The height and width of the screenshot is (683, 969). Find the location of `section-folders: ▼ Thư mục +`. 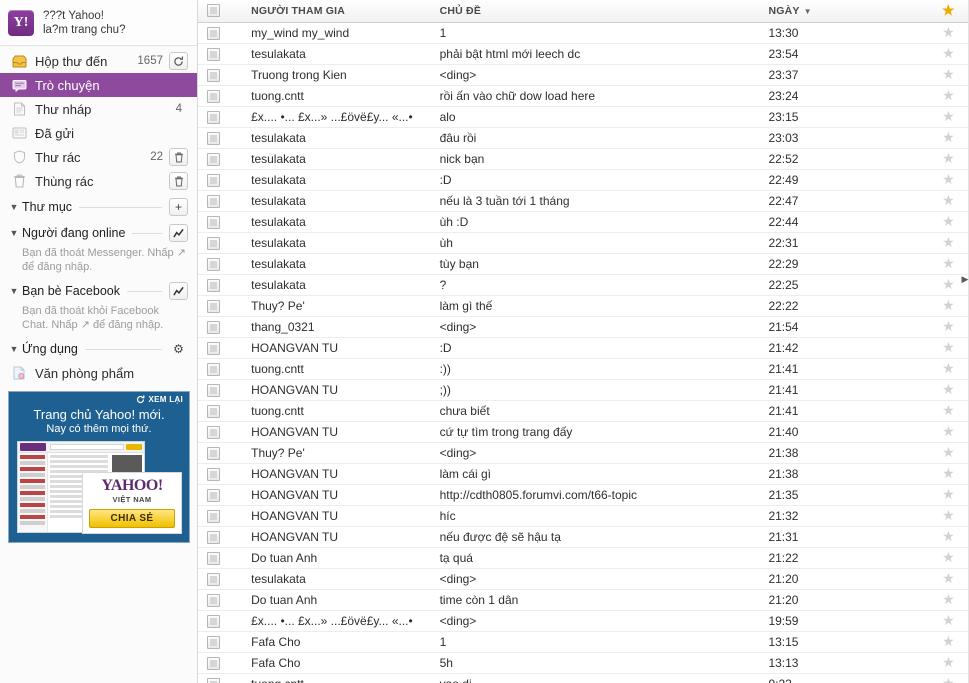

section-folders: ▼ Thư mục + is located at coordinates (98, 207).